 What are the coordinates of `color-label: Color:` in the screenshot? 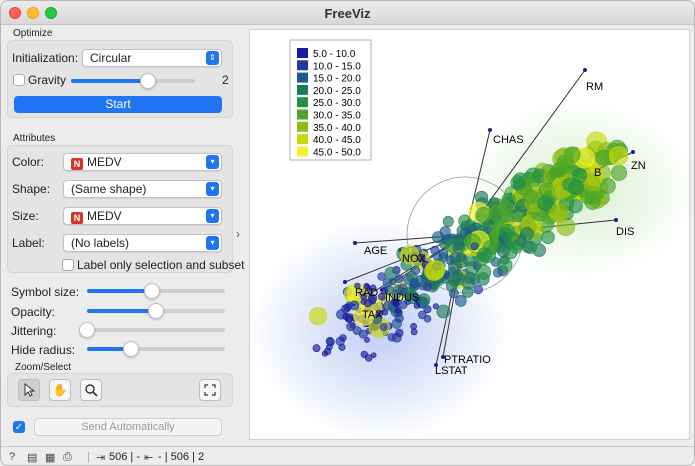 It's located at (28, 162).